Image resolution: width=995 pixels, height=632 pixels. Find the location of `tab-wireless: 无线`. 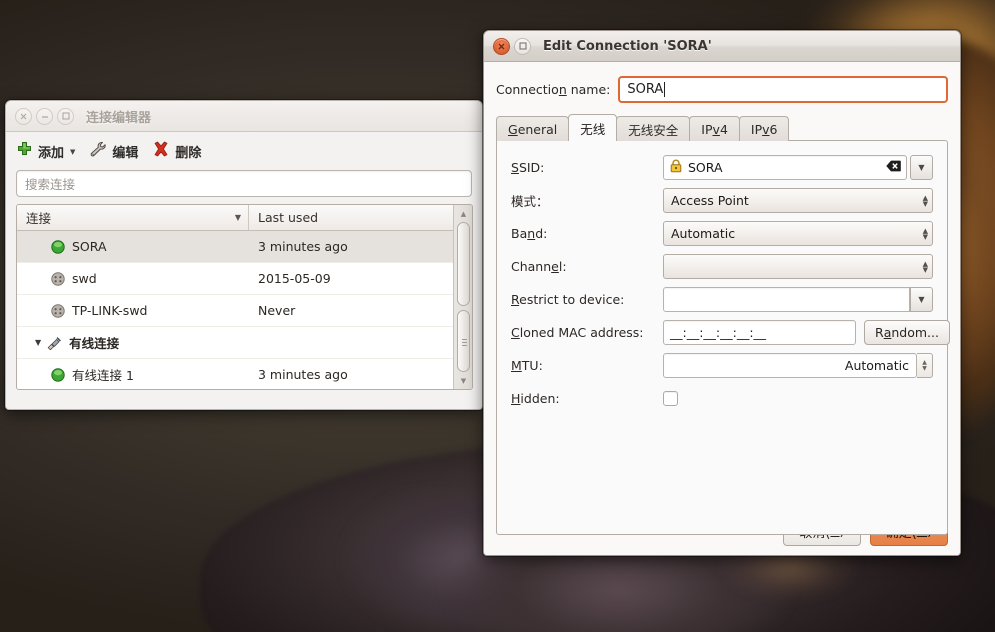

tab-wireless: 无线 is located at coordinates (593, 127).